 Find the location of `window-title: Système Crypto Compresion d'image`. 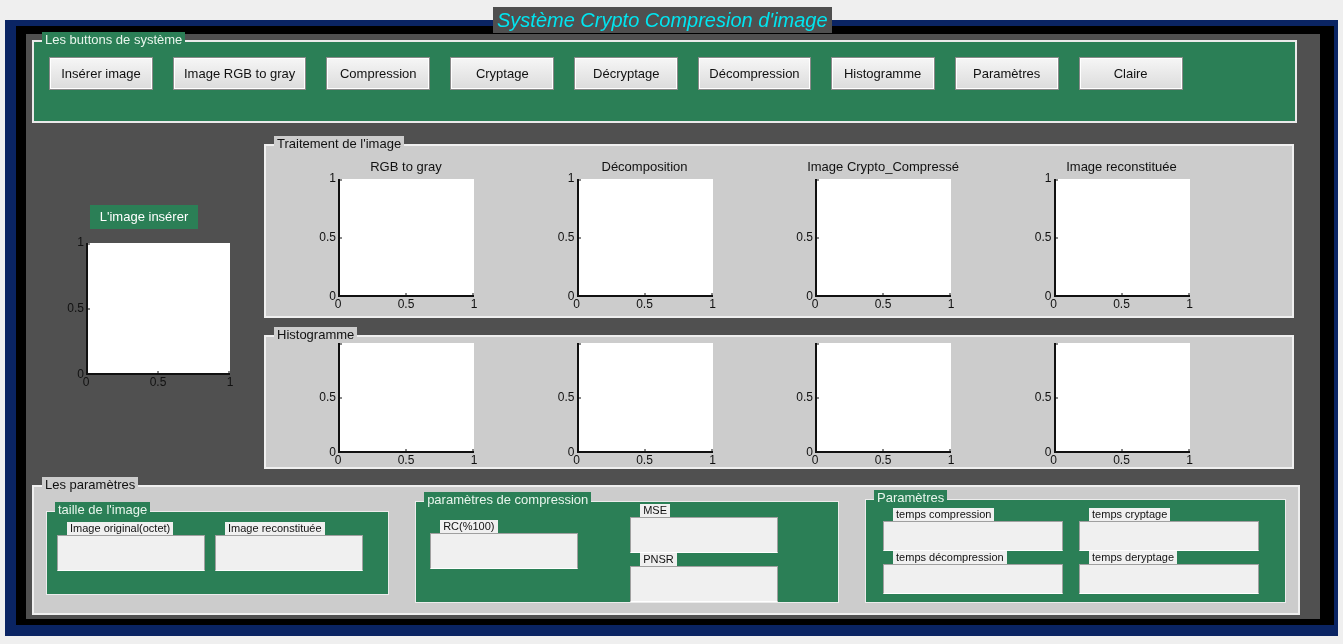

window-title: Système Crypto Compresion d'image is located at coordinates (662, 20).